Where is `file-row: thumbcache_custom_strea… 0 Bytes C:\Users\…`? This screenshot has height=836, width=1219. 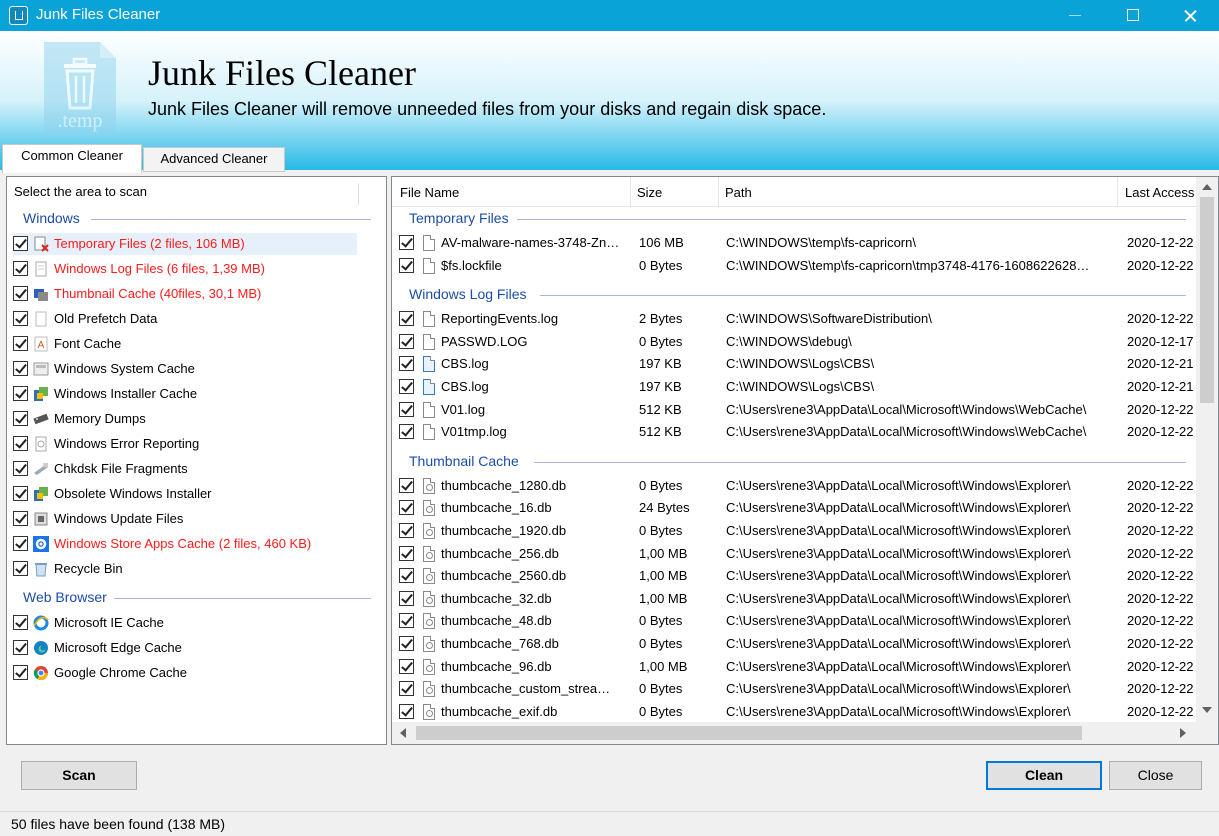 file-row: thumbcache_custom_strea… 0 Bytes C:\Users\… is located at coordinates (798, 689).